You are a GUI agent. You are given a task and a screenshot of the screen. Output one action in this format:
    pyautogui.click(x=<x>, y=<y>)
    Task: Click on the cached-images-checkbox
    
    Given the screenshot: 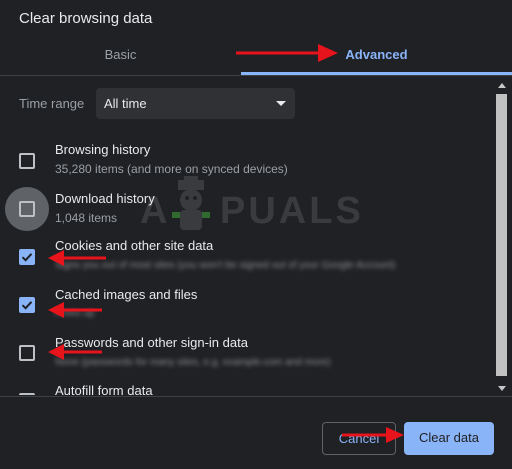 What is the action you would take?
    pyautogui.click(x=27, y=305)
    